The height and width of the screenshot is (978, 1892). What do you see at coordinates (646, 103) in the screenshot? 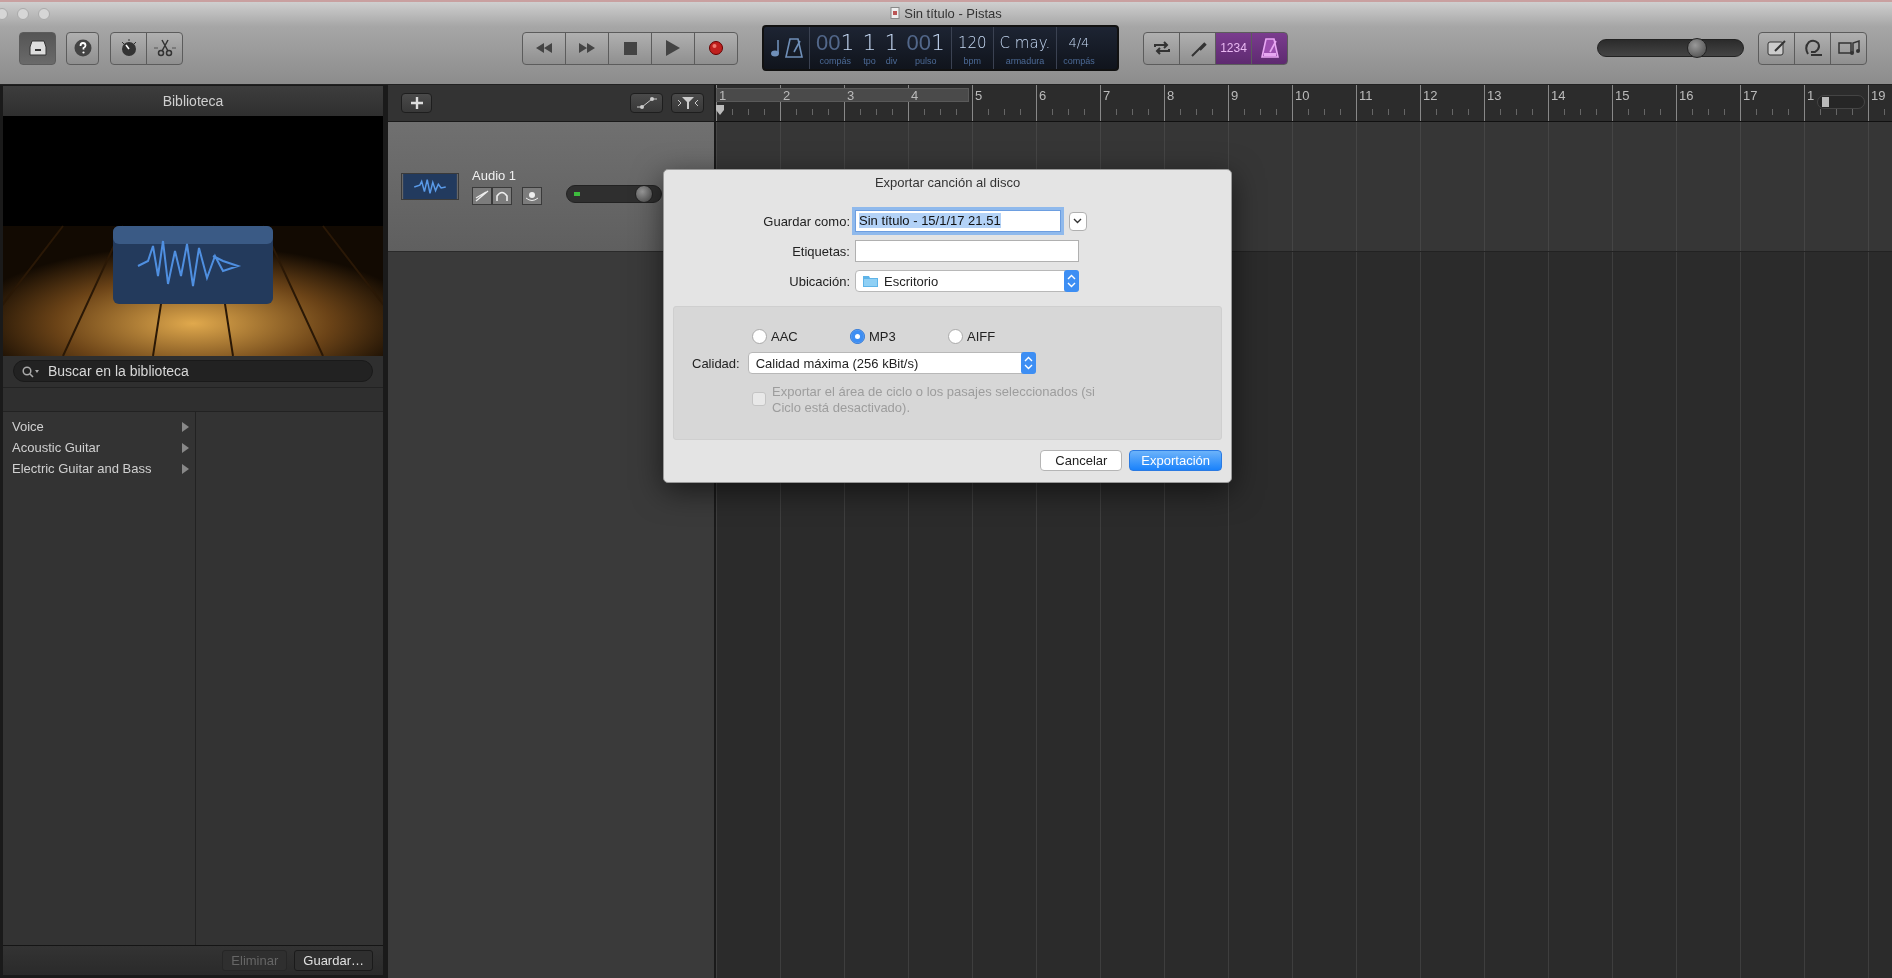
I see `automation-button` at bounding box center [646, 103].